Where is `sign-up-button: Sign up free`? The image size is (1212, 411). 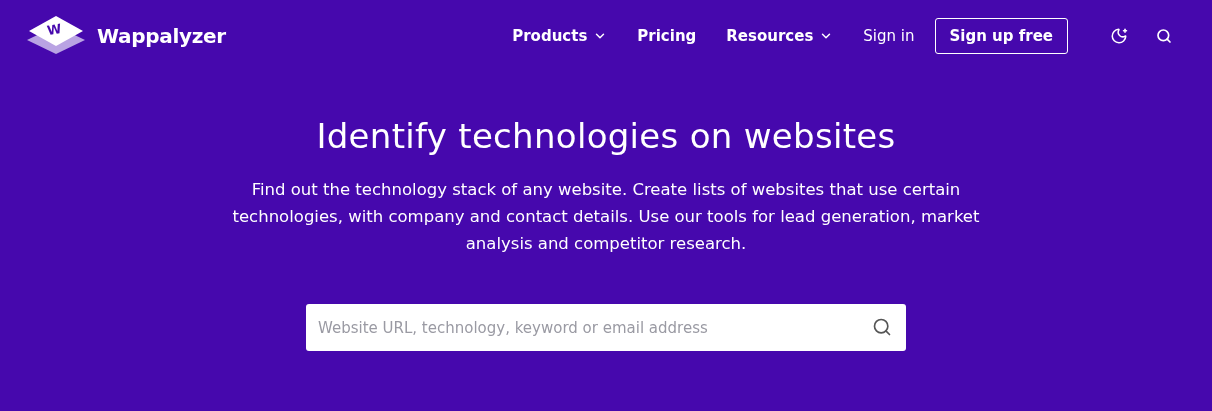 sign-up-button: Sign up free is located at coordinates (1001, 36).